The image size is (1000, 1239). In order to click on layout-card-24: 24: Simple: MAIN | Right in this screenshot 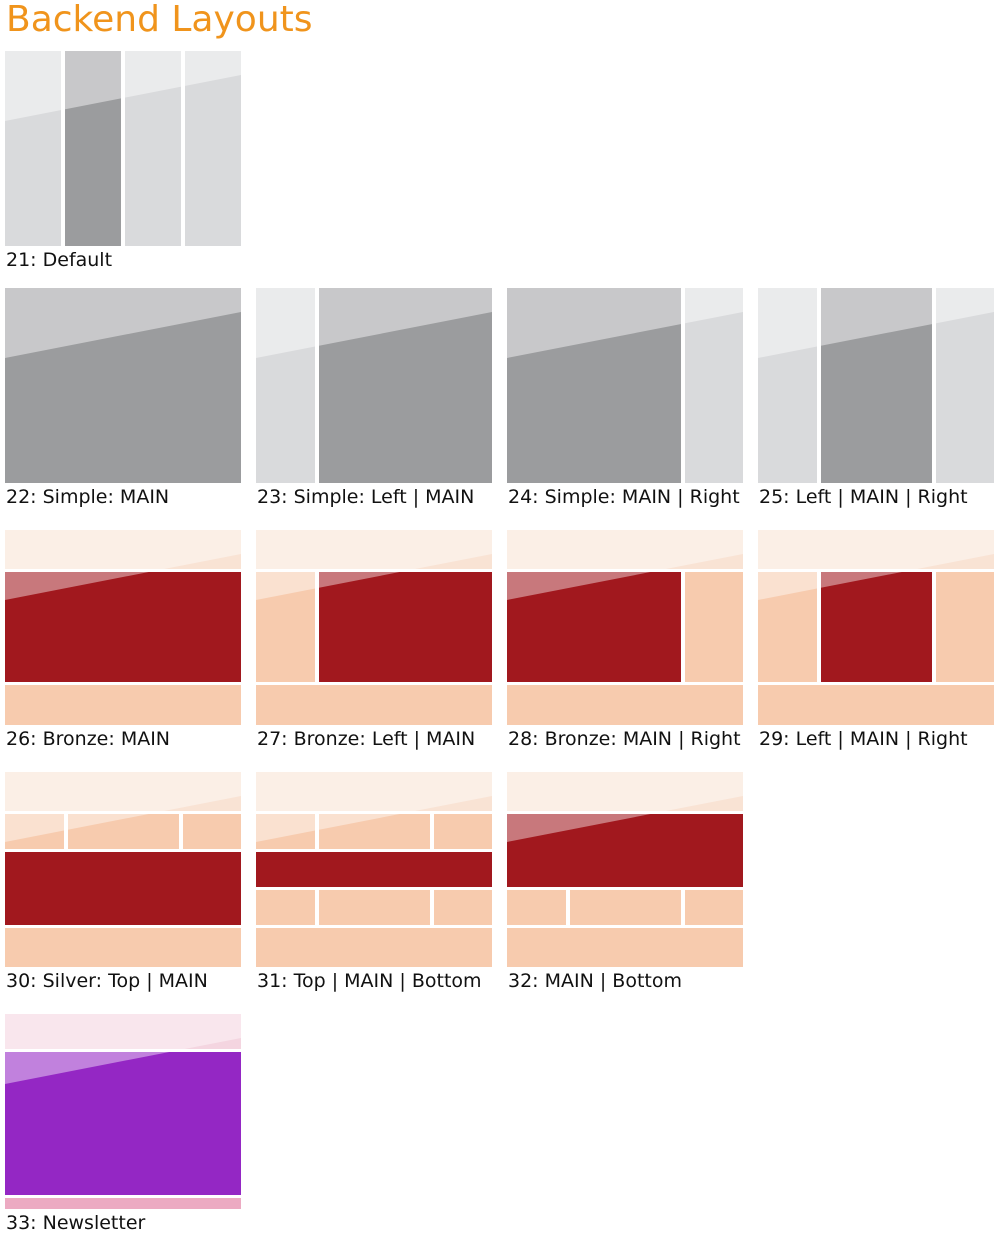, I will do `click(625, 398)`.